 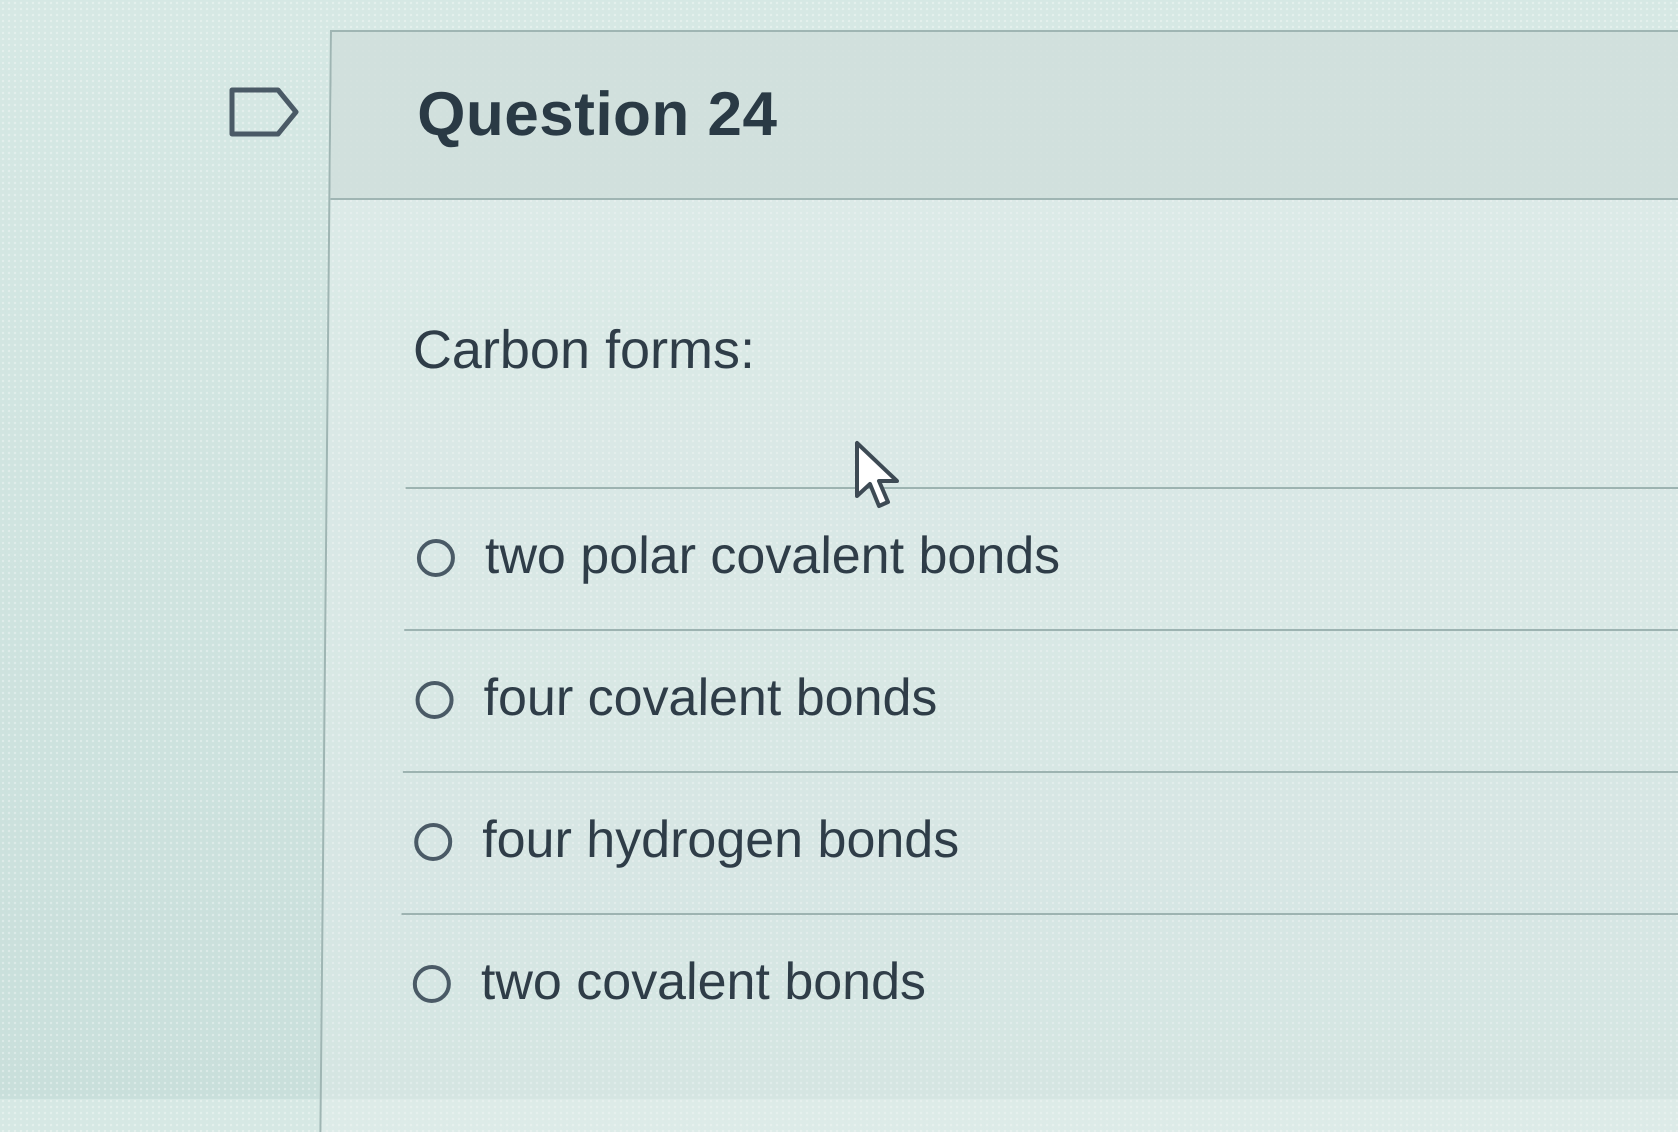 What do you see at coordinates (704, 982) in the screenshot?
I see `answer-label: two covalent bonds` at bounding box center [704, 982].